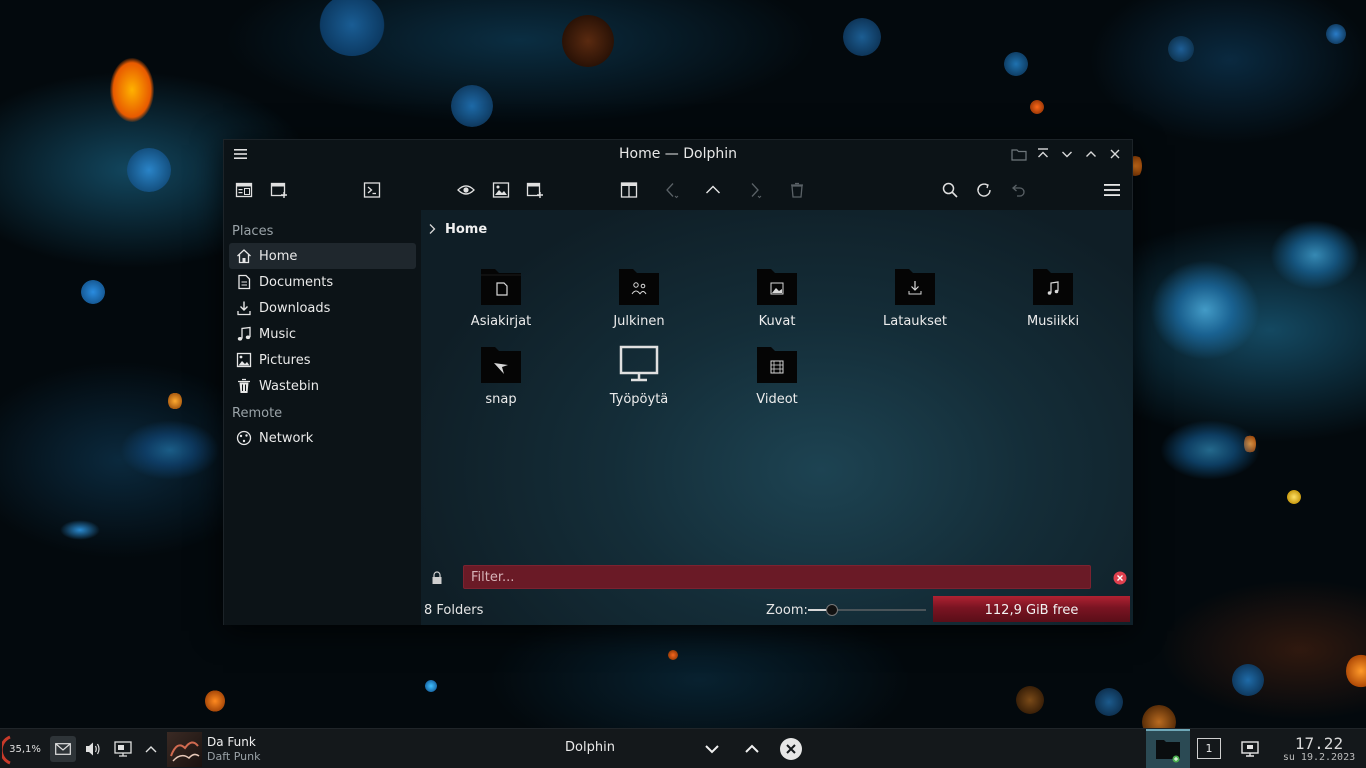 This screenshot has width=1366, height=768. Describe the element at coordinates (787, 610) in the screenshot. I see `zoom-label: Zoom:` at that location.